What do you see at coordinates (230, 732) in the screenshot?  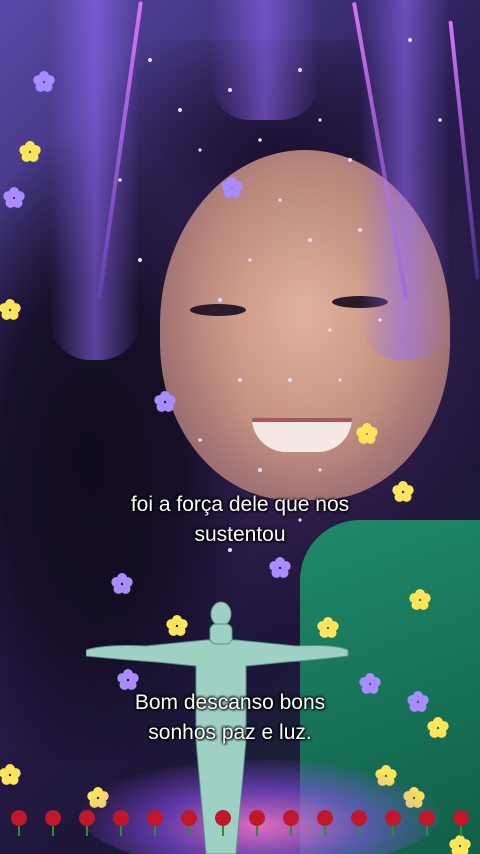 I see `caption-line-4: sonhos paz e luz.` at bounding box center [230, 732].